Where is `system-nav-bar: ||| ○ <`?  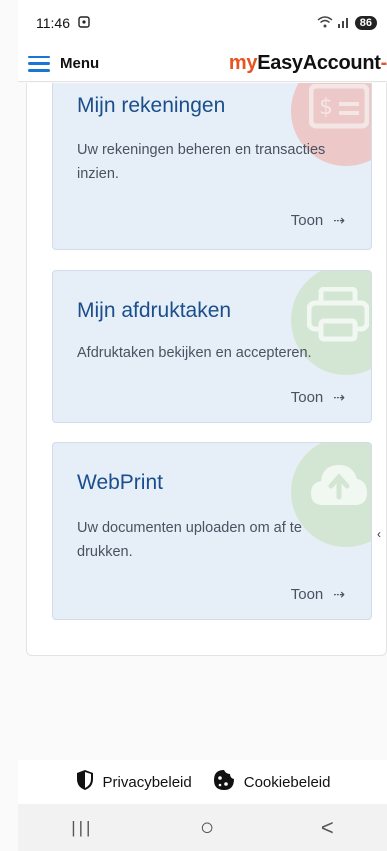 system-nav-bar: ||| ○ < is located at coordinates (202, 827).